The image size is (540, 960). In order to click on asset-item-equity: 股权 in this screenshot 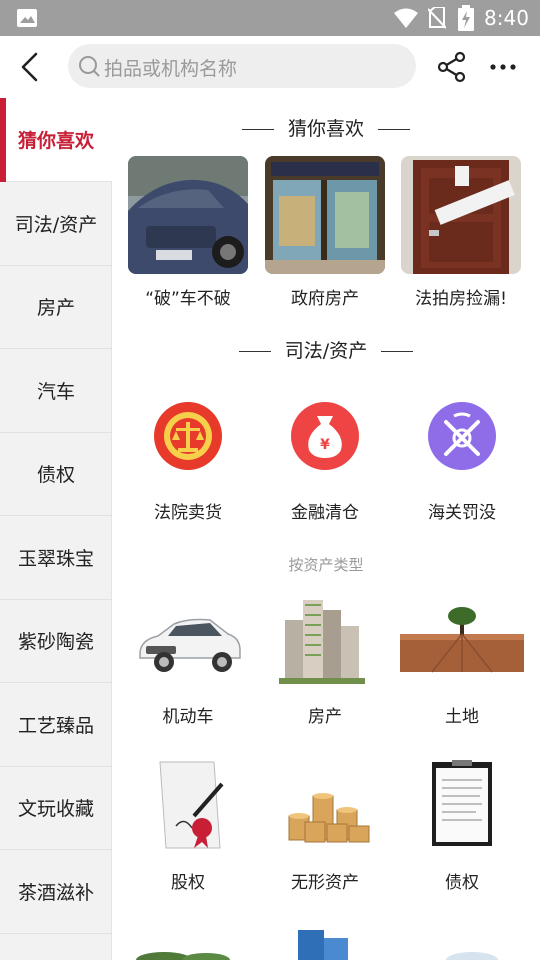, I will do `click(188, 824)`.